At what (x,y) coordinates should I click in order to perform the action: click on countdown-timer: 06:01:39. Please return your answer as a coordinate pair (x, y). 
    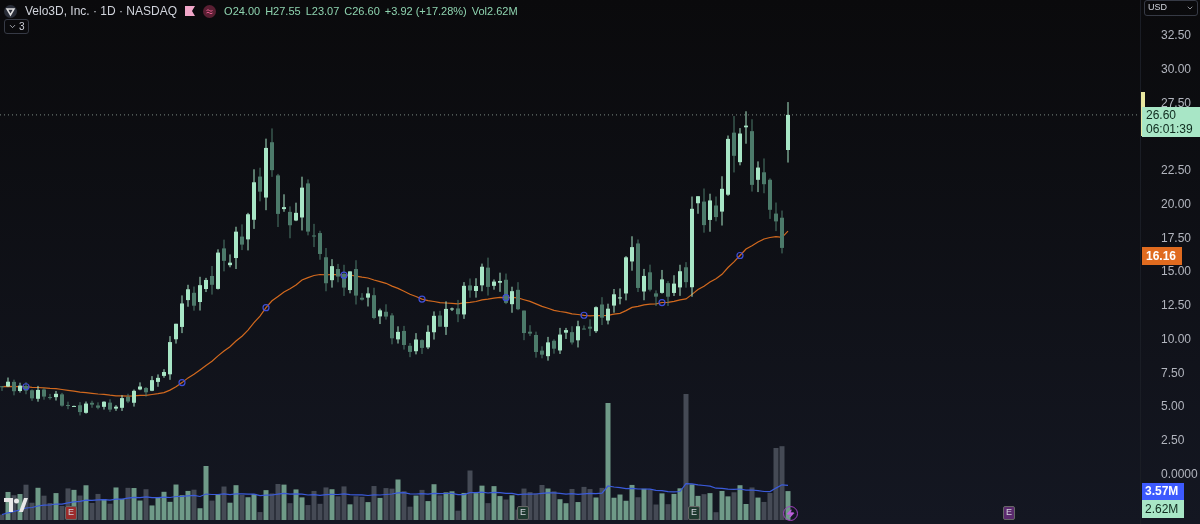
    Looking at the image, I should click on (1170, 129).